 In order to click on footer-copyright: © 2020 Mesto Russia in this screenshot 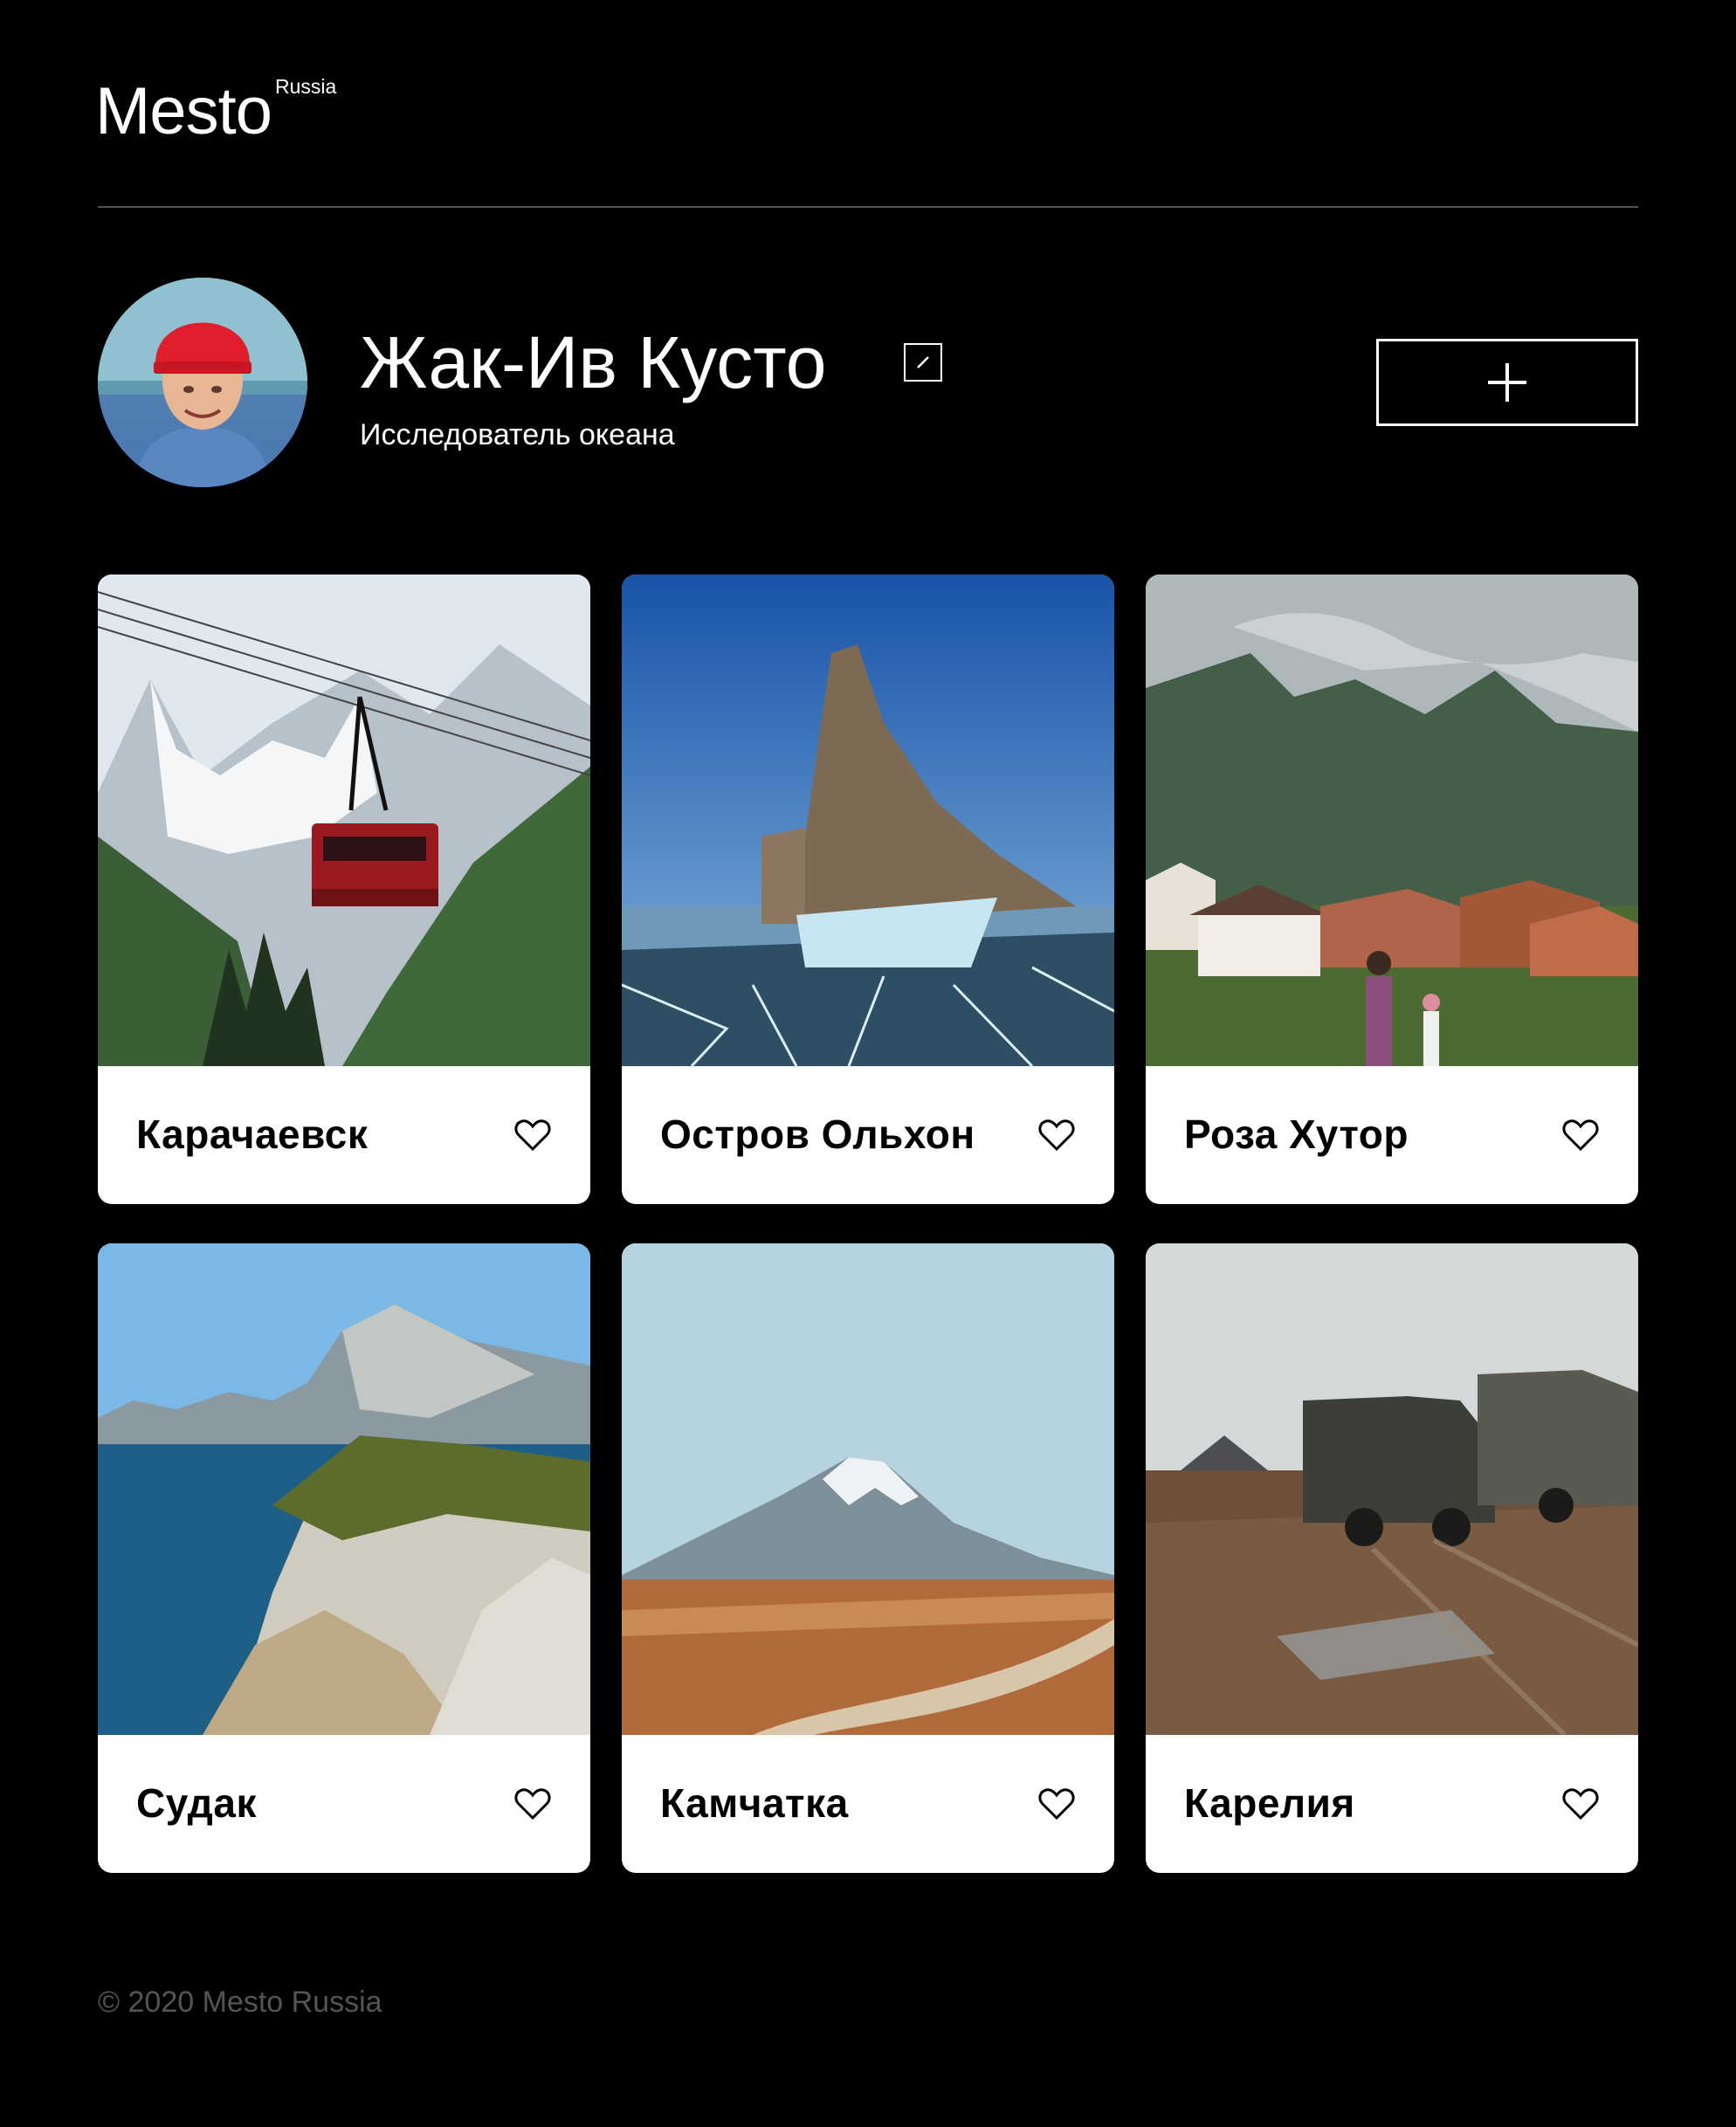, I will do `click(240, 2002)`.